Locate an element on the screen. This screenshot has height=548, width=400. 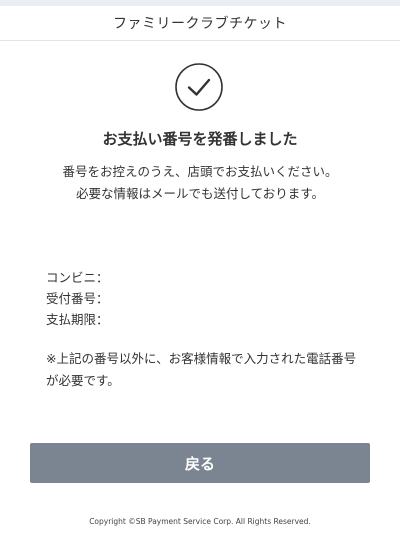
payment-deadline-label: 支払期限： is located at coordinates (77, 319).